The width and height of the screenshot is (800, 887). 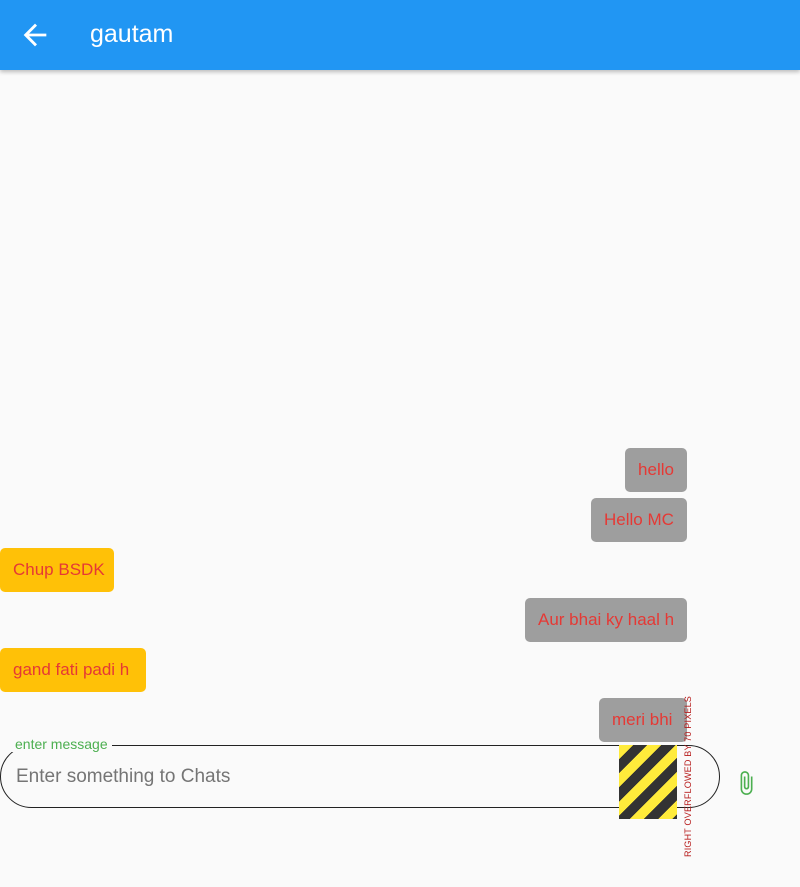 What do you see at coordinates (400, 35) in the screenshot?
I see `app-bar: gautam` at bounding box center [400, 35].